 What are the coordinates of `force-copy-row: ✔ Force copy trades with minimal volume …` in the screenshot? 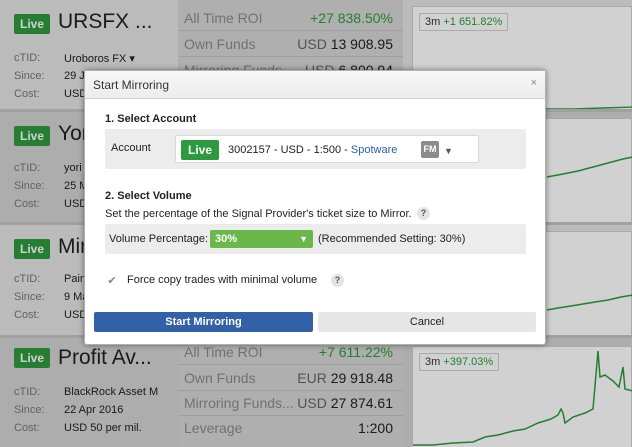 It's located at (255, 281).